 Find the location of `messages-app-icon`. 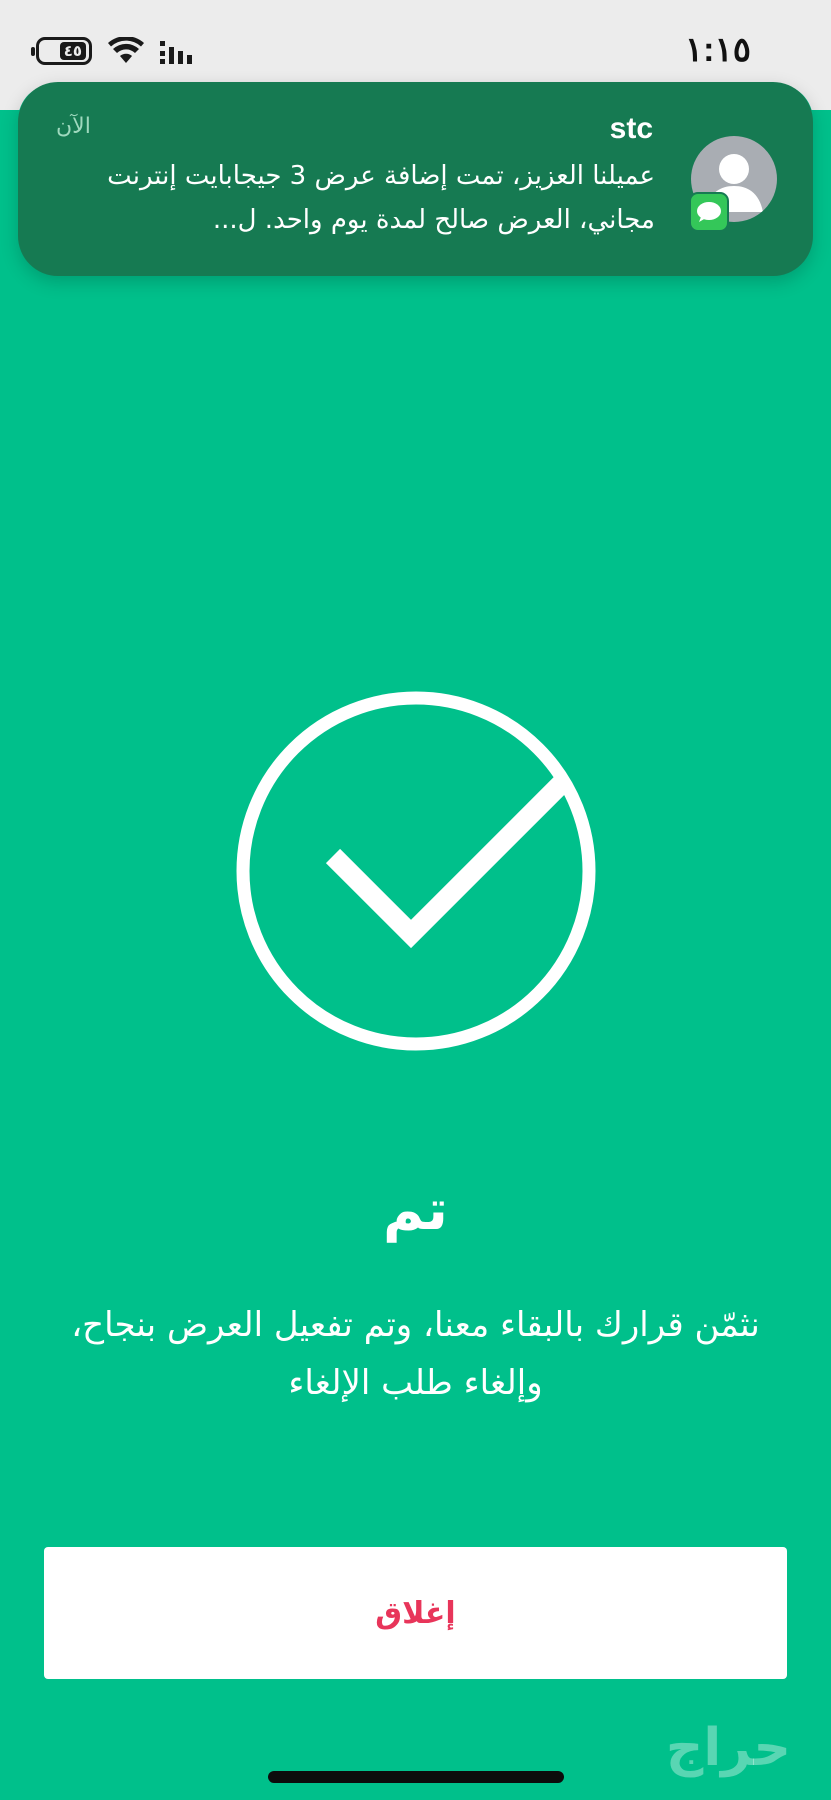

messages-app-icon is located at coordinates (709, 212).